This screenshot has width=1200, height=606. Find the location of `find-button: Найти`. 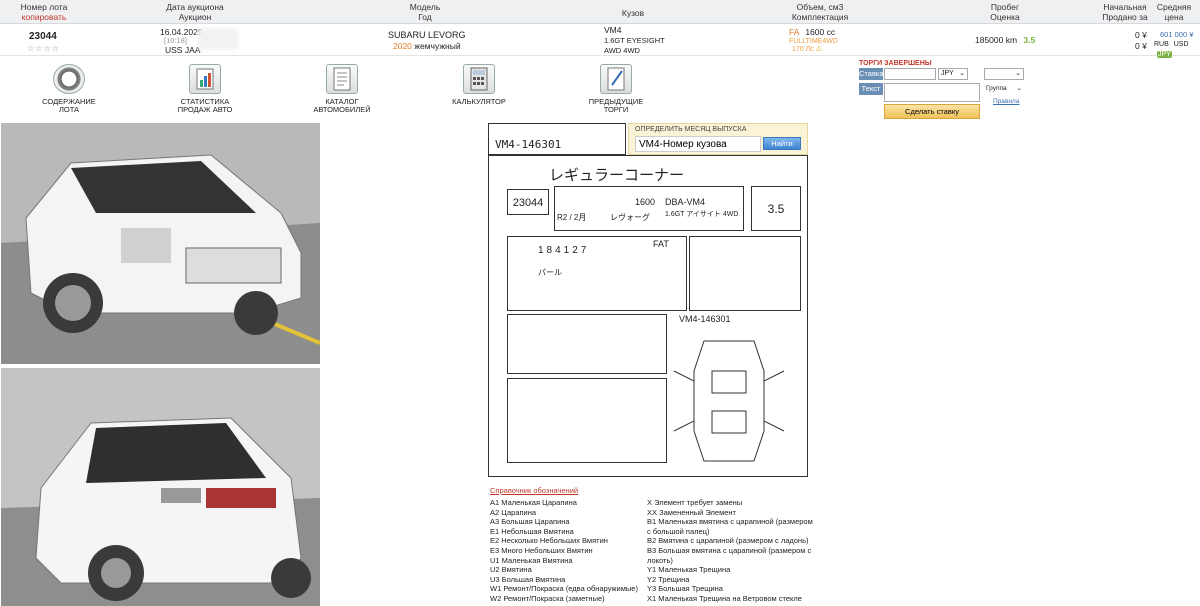

find-button: Найти is located at coordinates (782, 143).